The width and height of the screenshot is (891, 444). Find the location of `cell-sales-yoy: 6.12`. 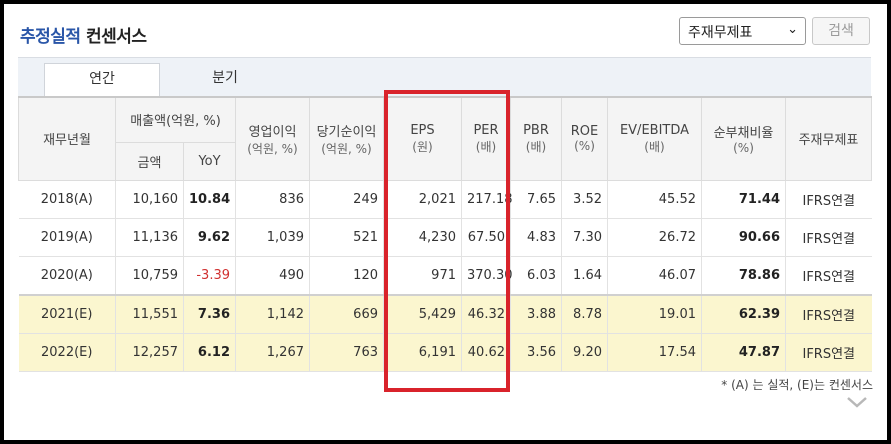

cell-sales-yoy: 6.12 is located at coordinates (209, 352).